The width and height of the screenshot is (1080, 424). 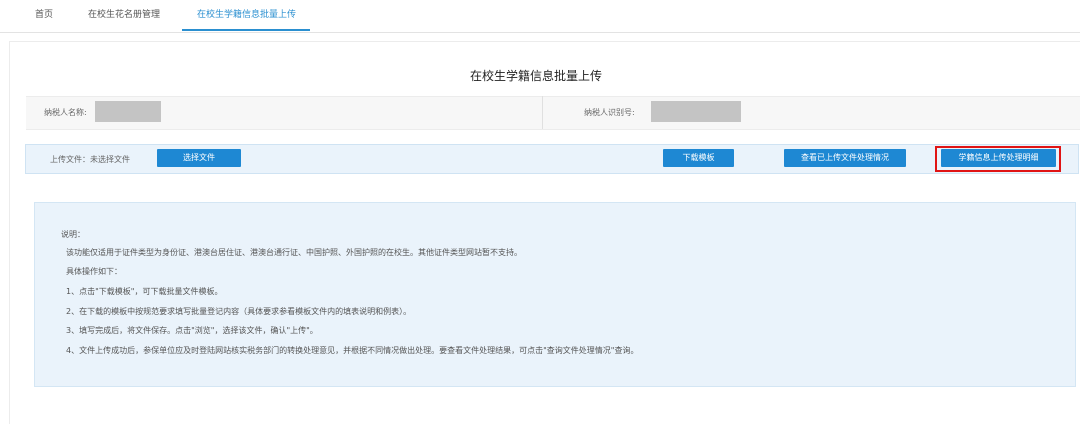 What do you see at coordinates (124, 13) in the screenshot?
I see `tab-roster-management: 在校生花名册管理` at bounding box center [124, 13].